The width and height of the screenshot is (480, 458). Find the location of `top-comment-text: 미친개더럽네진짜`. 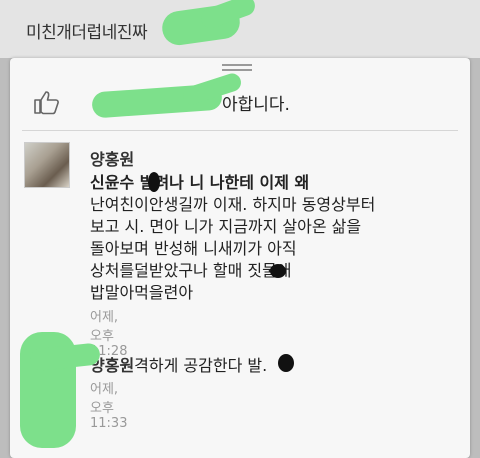

top-comment-text: 미친개더럽네진짜 is located at coordinates (87, 33).